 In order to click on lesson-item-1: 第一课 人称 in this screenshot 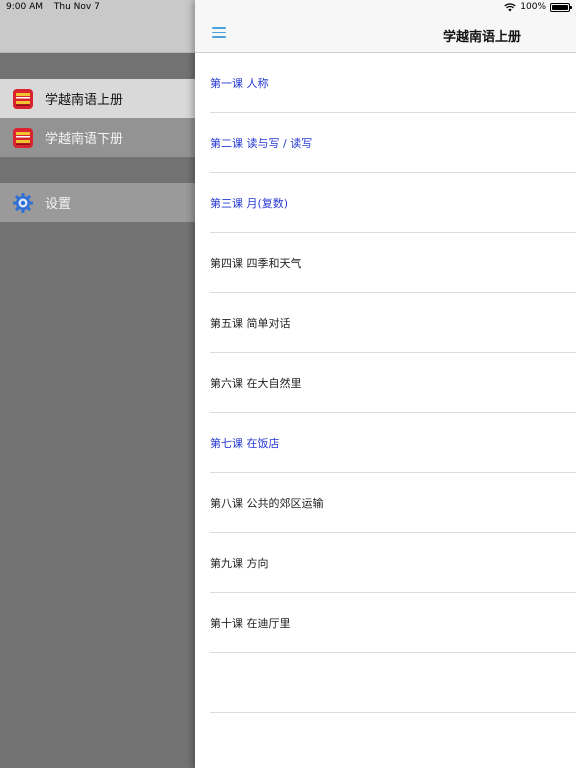, I will do `click(393, 83)`.